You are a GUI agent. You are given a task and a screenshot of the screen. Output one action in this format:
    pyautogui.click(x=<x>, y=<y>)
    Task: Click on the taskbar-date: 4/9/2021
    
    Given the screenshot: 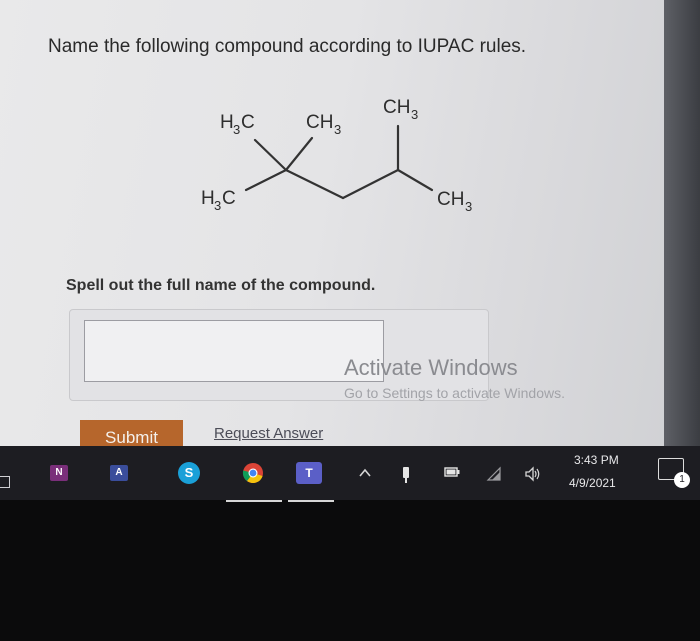 What is the action you would take?
    pyautogui.click(x=592, y=483)
    